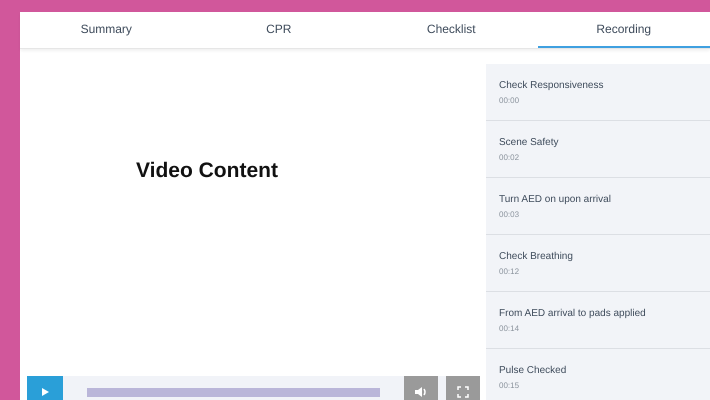 This screenshot has width=710, height=400. Describe the element at coordinates (278, 30) in the screenshot. I see `tab: CPR` at that location.